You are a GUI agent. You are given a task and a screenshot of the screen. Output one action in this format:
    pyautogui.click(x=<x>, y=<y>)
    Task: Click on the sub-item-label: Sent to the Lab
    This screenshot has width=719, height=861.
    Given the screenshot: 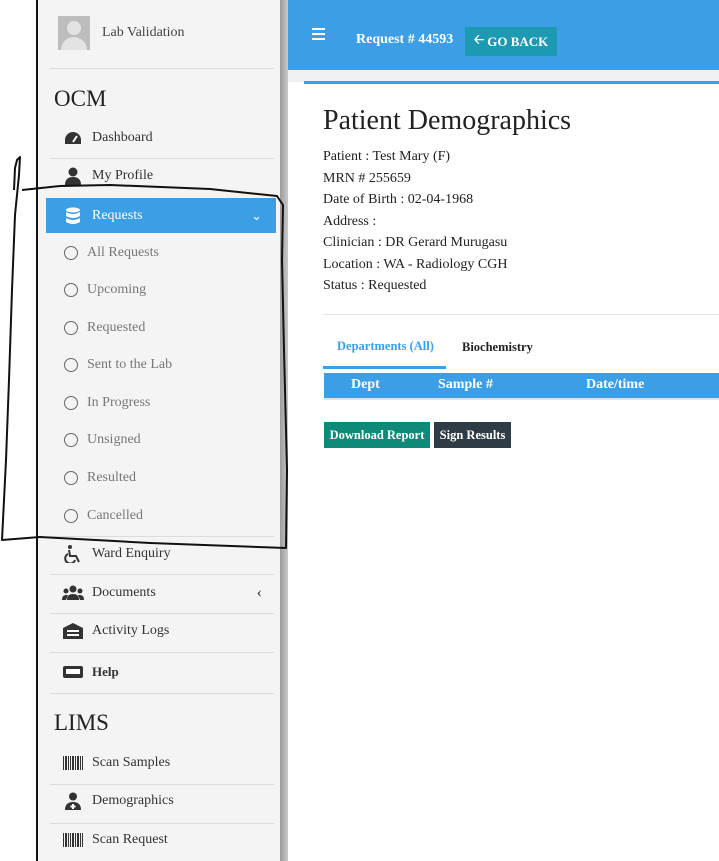 What is the action you would take?
    pyautogui.click(x=130, y=364)
    